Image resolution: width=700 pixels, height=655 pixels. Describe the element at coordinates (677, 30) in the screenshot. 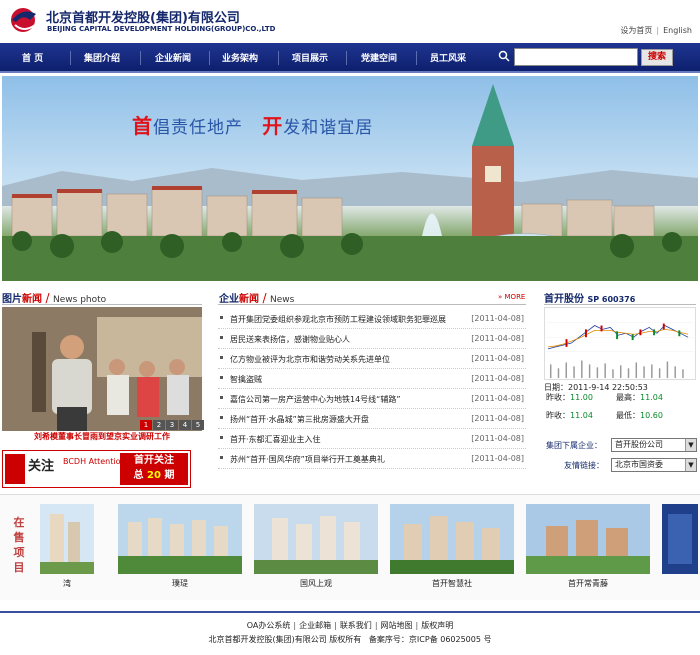

I see `english-link: English` at that location.